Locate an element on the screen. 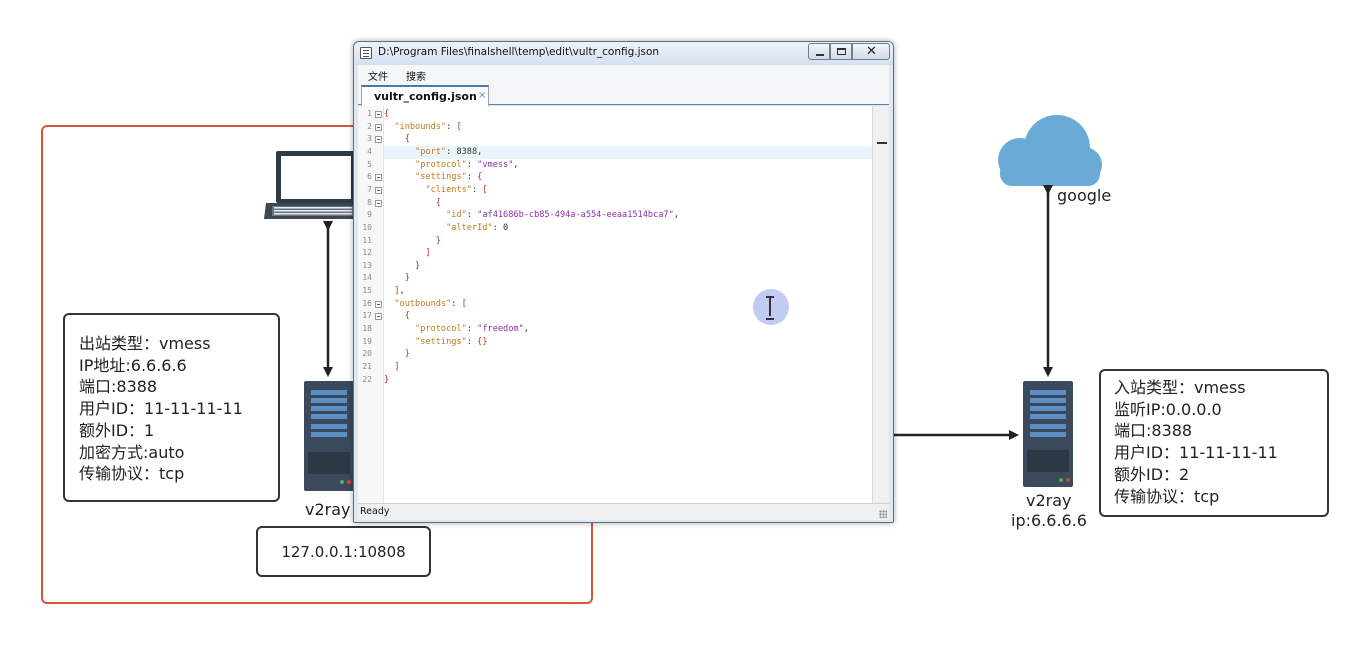 The image size is (1359, 663). line-number: 9 is located at coordinates (369, 215).